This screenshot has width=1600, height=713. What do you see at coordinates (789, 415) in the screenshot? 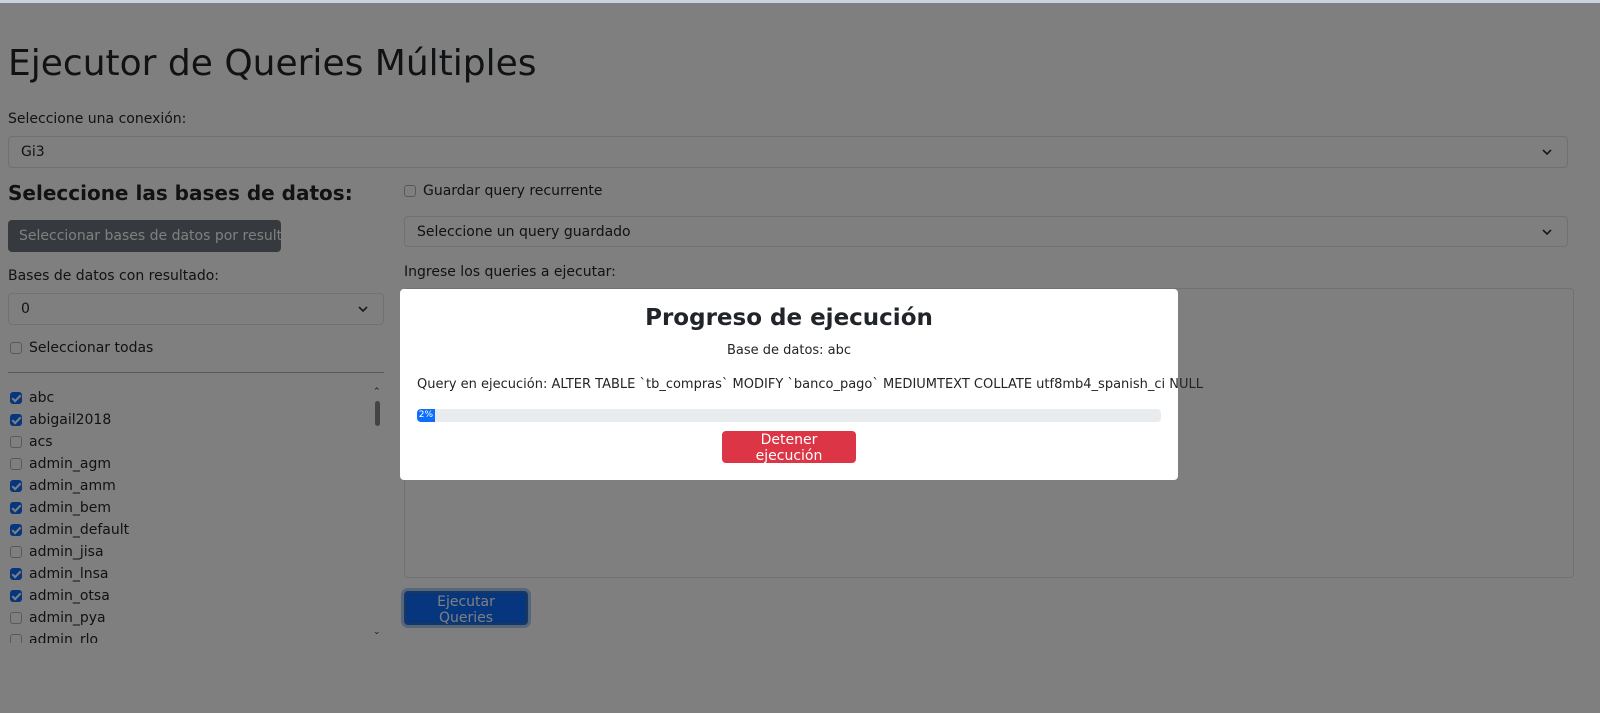
I see `progress-track: 2%` at bounding box center [789, 415].